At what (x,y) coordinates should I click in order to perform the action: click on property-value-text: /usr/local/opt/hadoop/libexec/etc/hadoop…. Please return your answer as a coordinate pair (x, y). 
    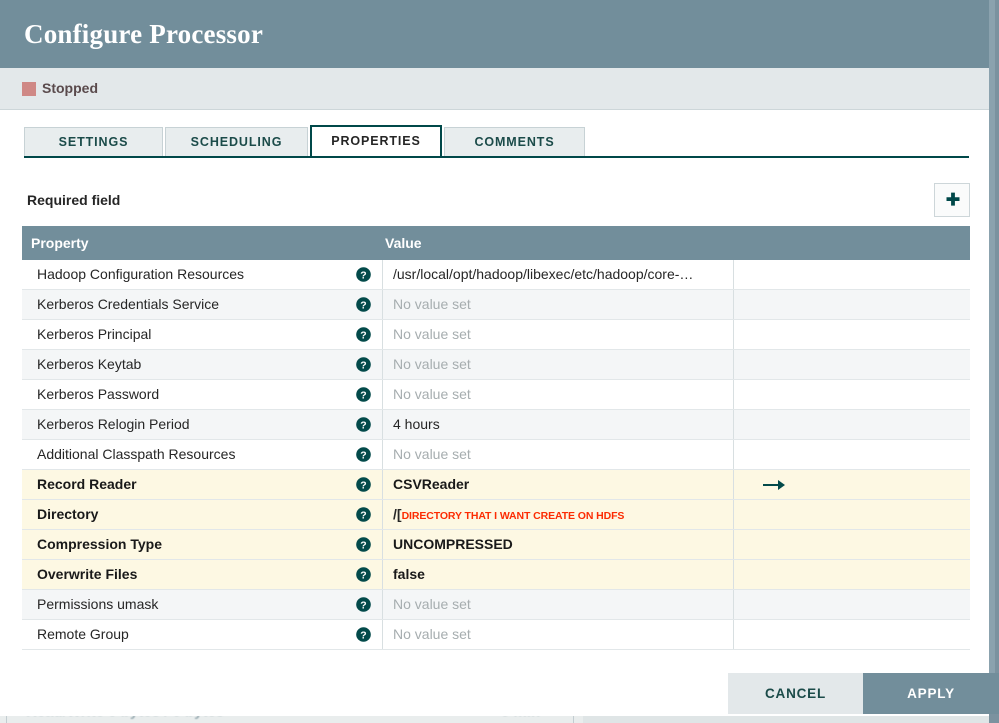
    Looking at the image, I should click on (543, 274).